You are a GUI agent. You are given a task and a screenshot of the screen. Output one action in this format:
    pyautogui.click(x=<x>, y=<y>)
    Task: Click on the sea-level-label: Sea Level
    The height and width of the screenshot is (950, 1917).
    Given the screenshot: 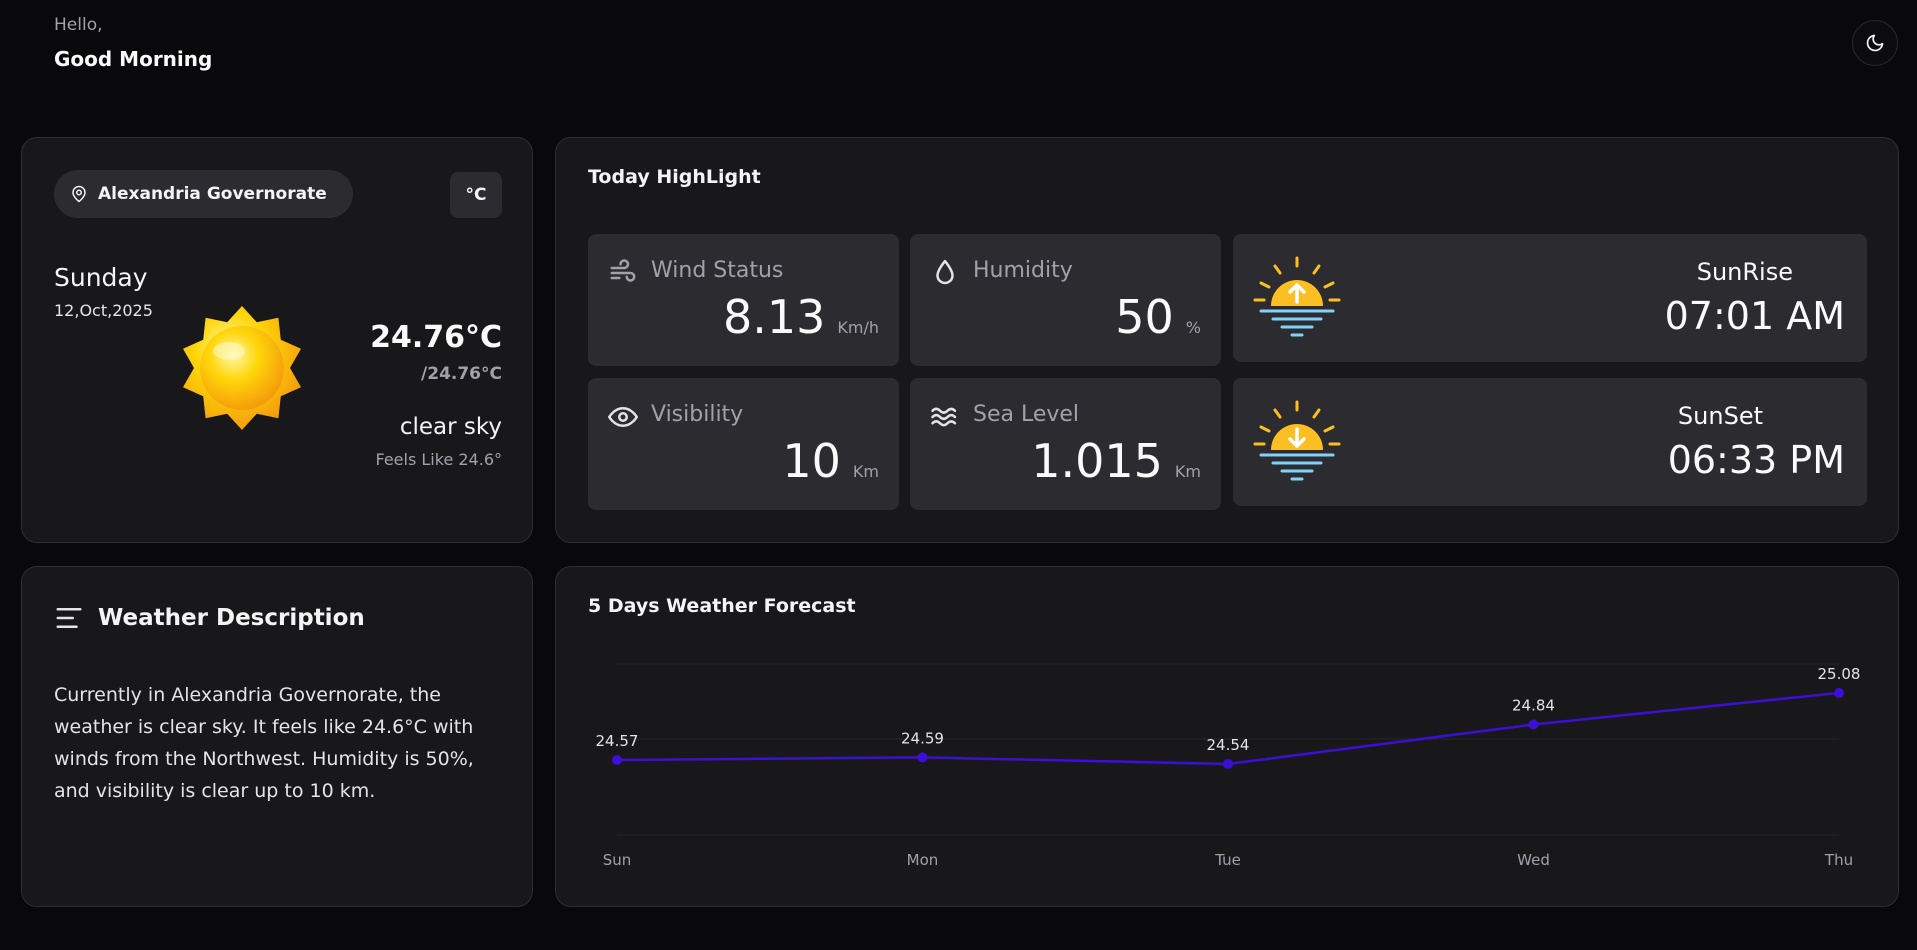 What is the action you would take?
    pyautogui.click(x=1026, y=414)
    